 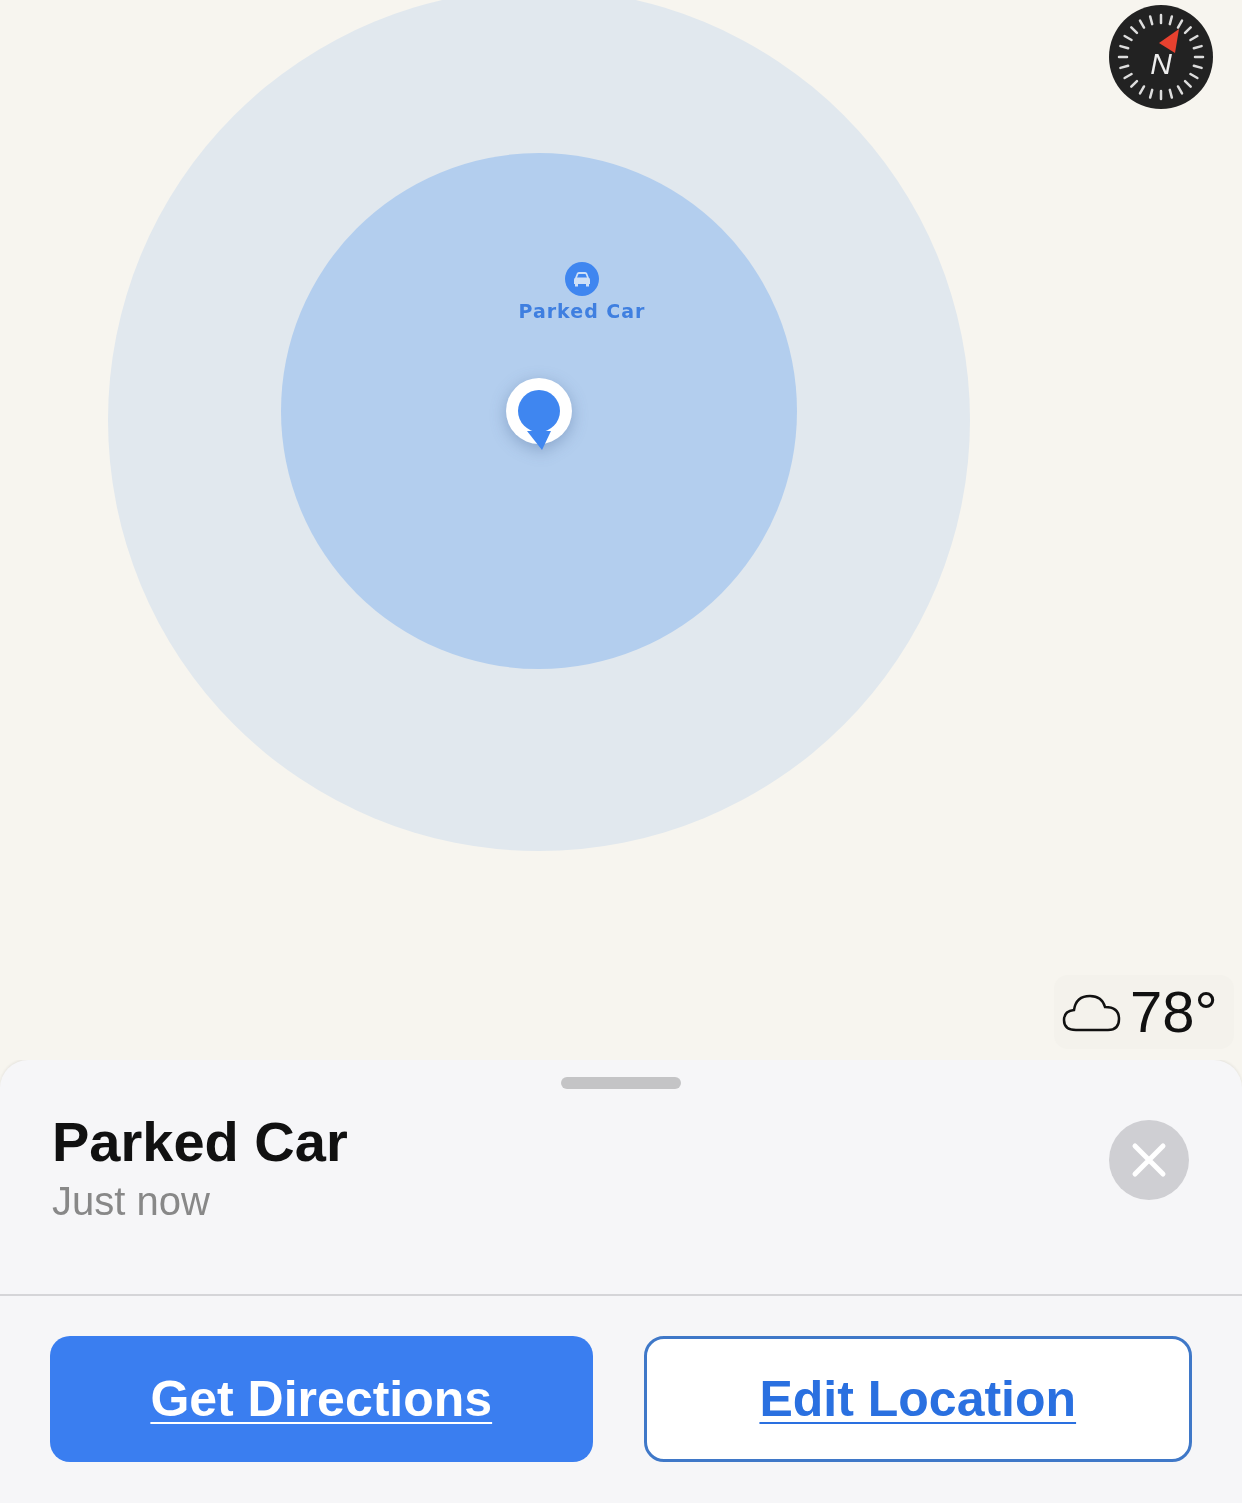 I want to click on sheet-title: Parked Car, so click(x=200, y=1142).